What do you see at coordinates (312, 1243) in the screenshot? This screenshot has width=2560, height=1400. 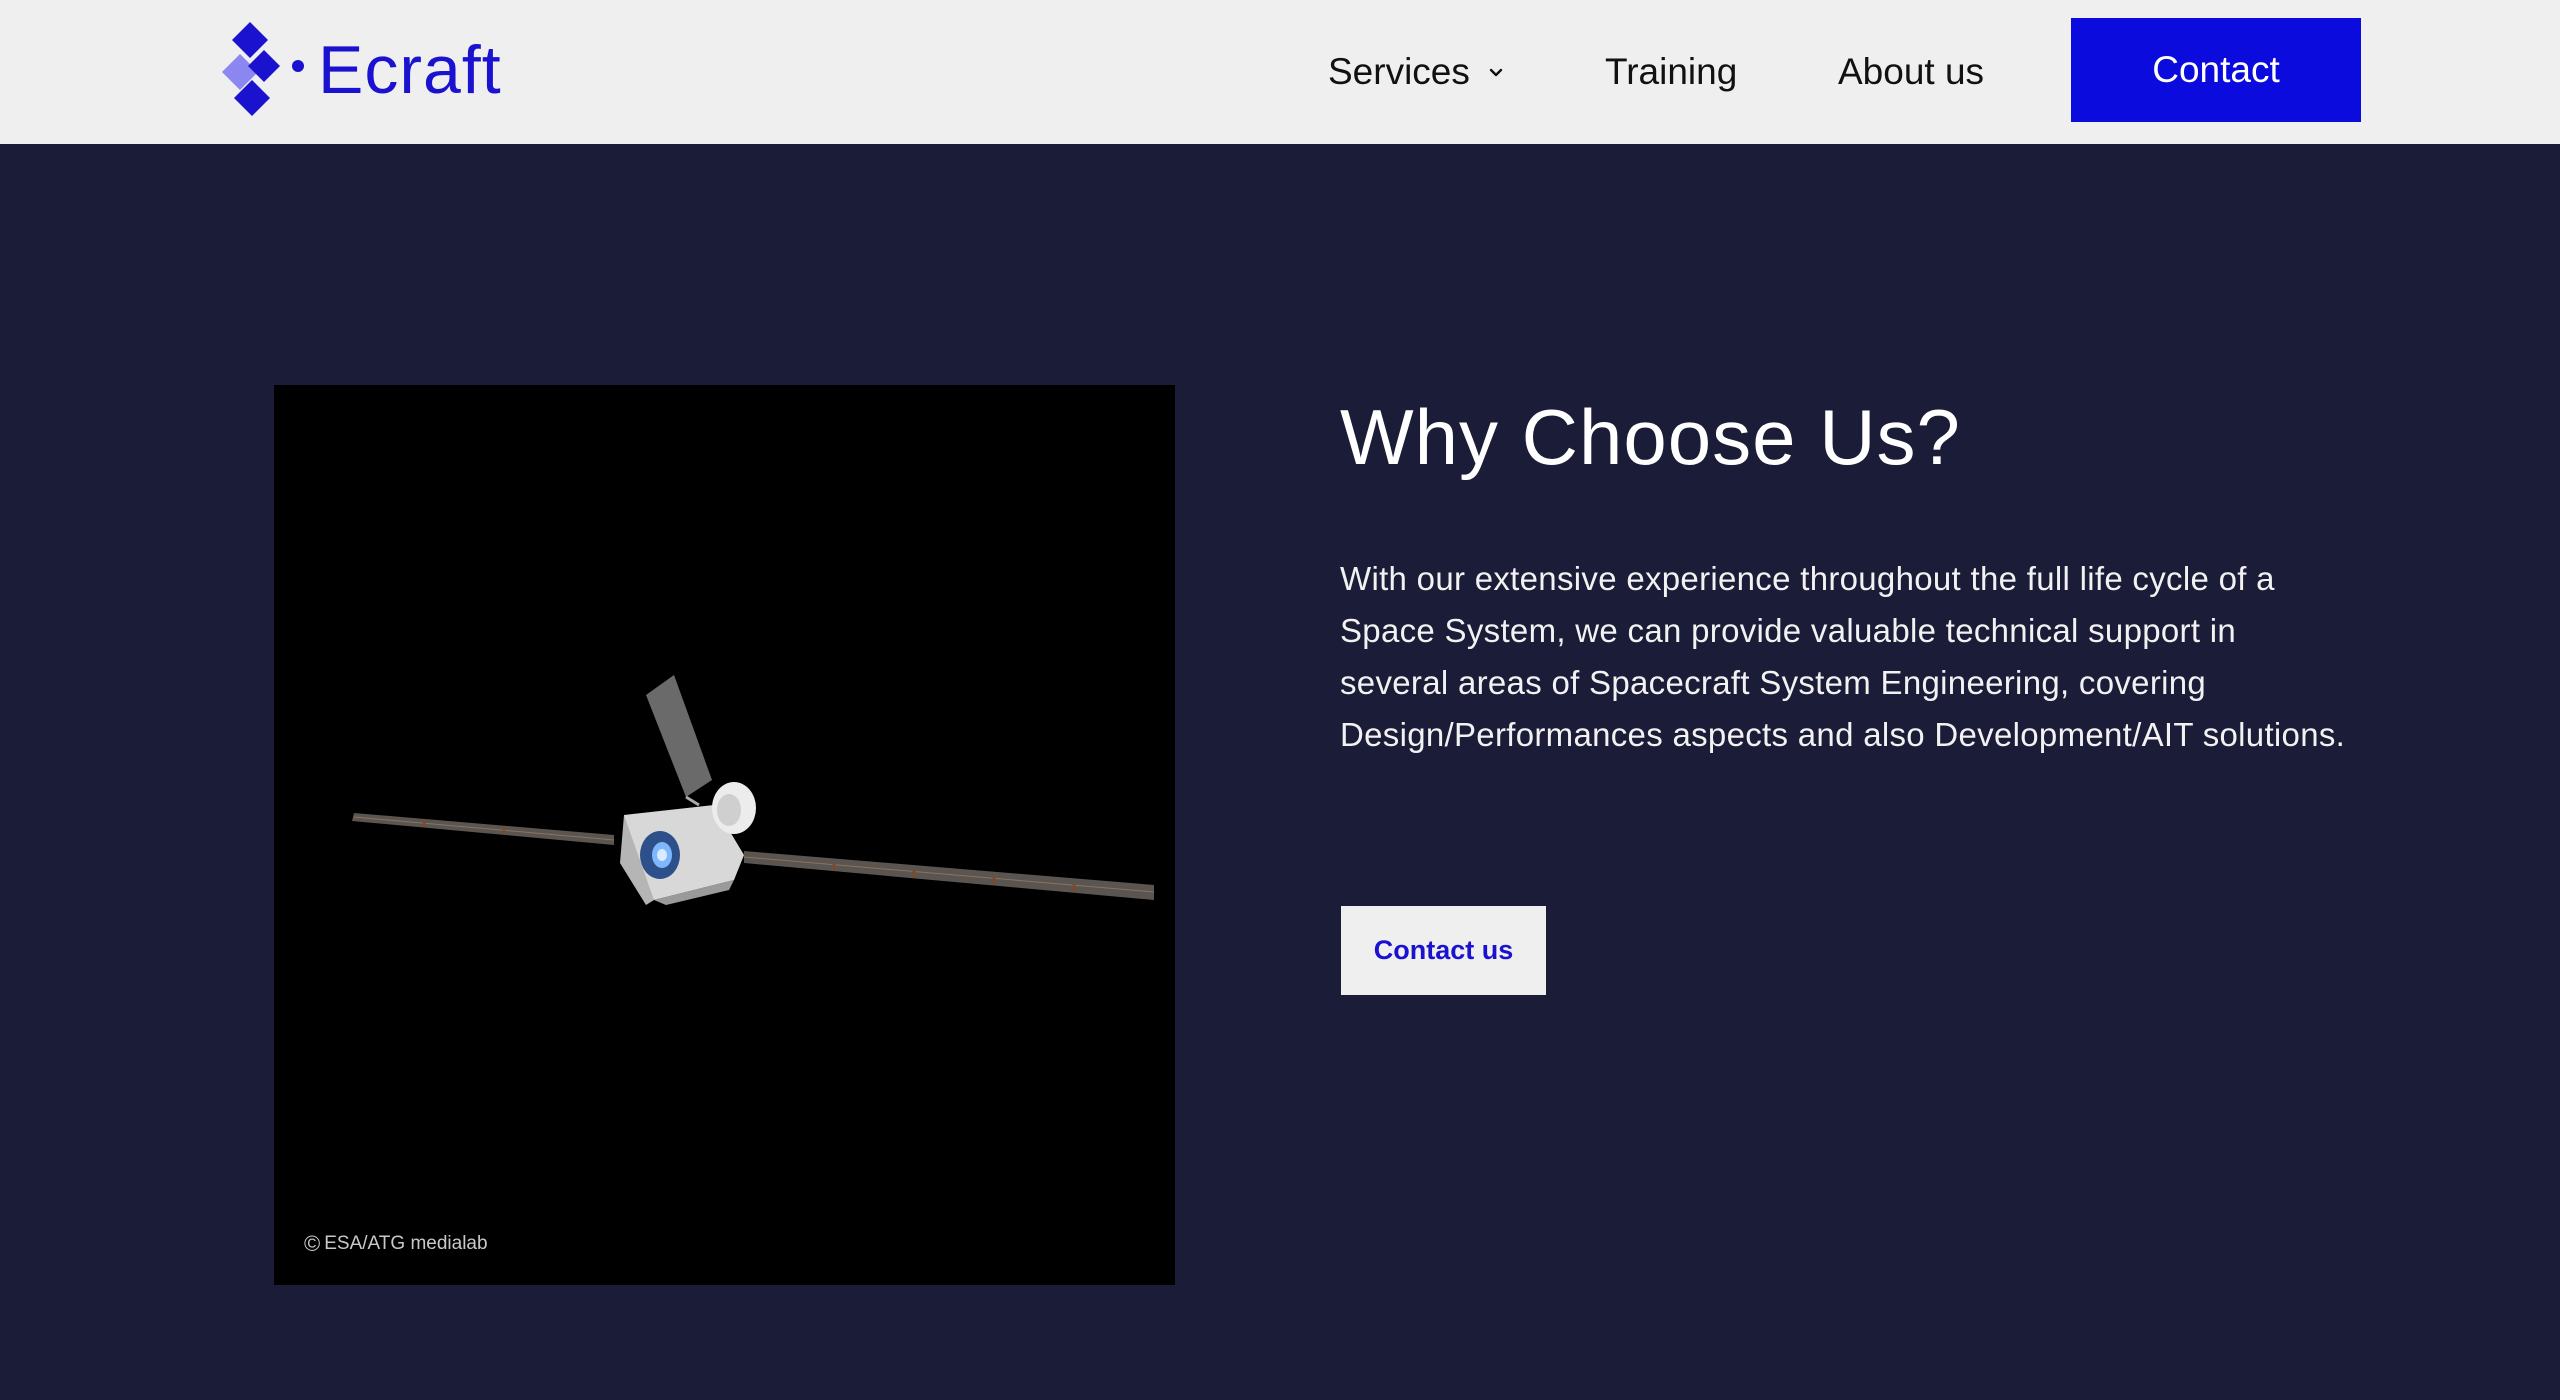 I see `copyright-icon: ©` at bounding box center [312, 1243].